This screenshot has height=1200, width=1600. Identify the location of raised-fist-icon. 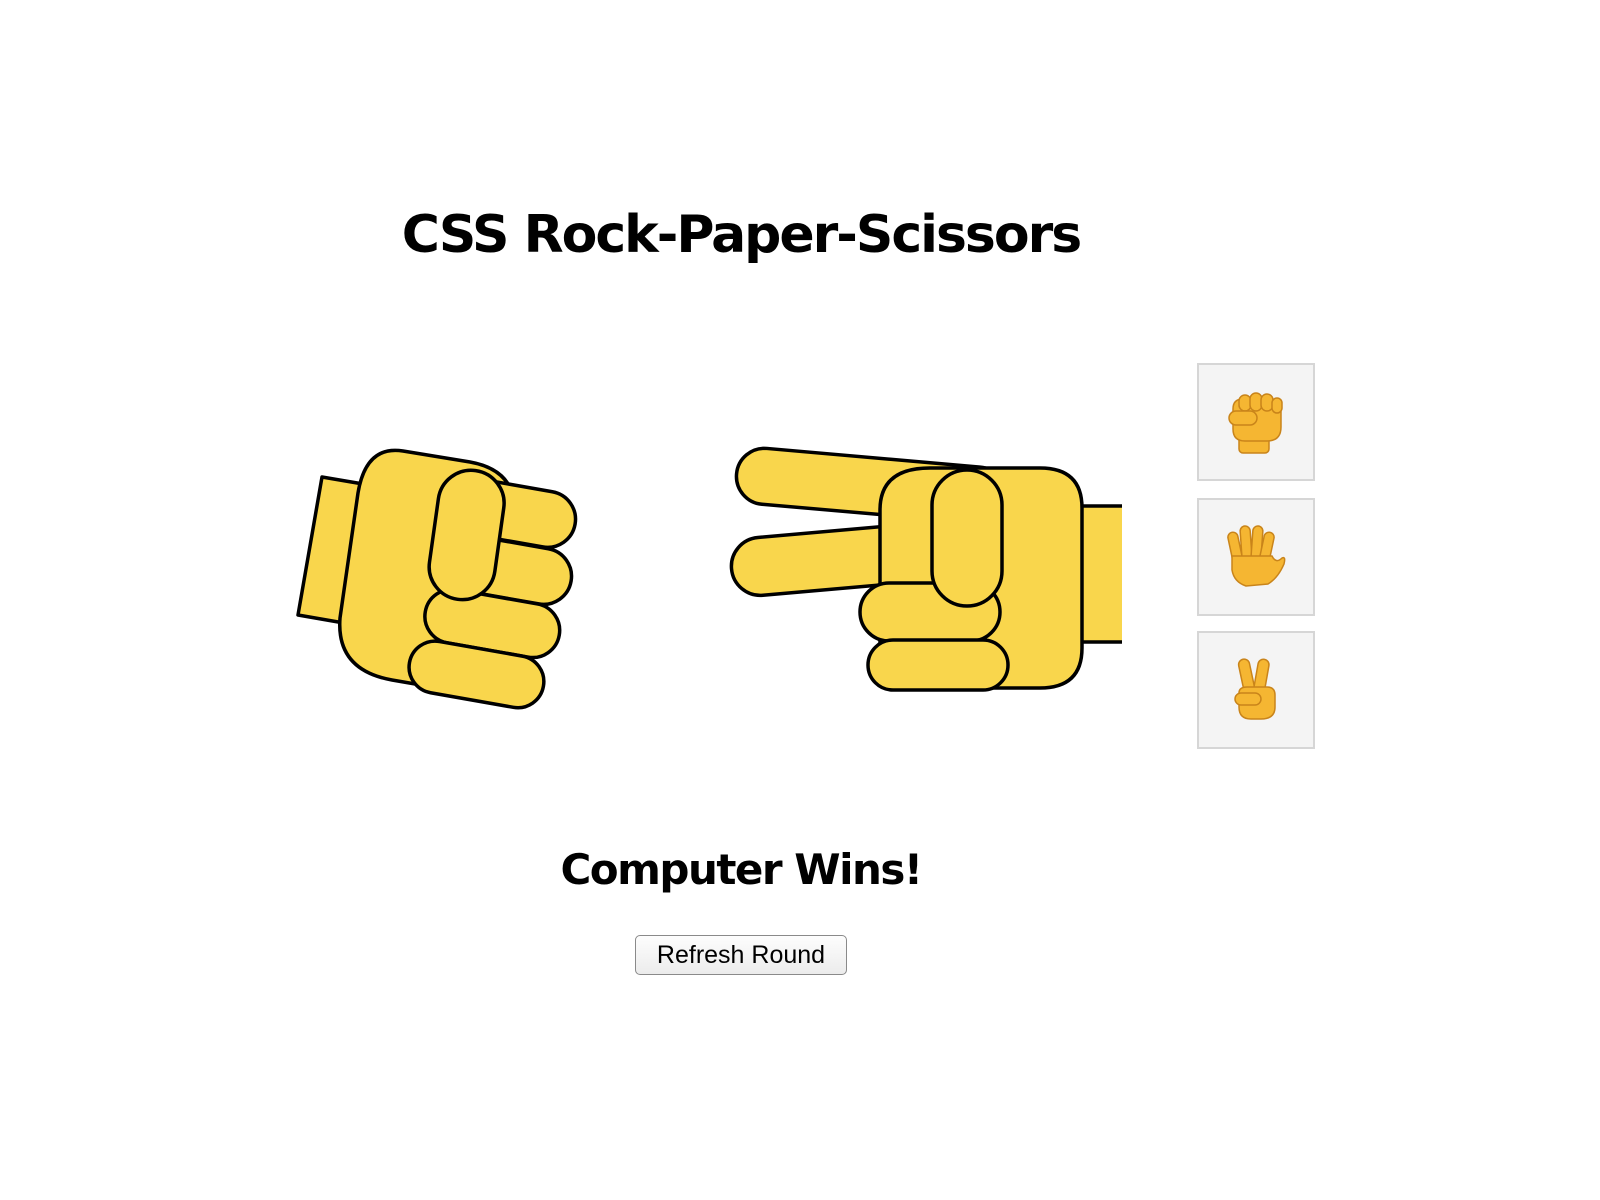
(1255, 423).